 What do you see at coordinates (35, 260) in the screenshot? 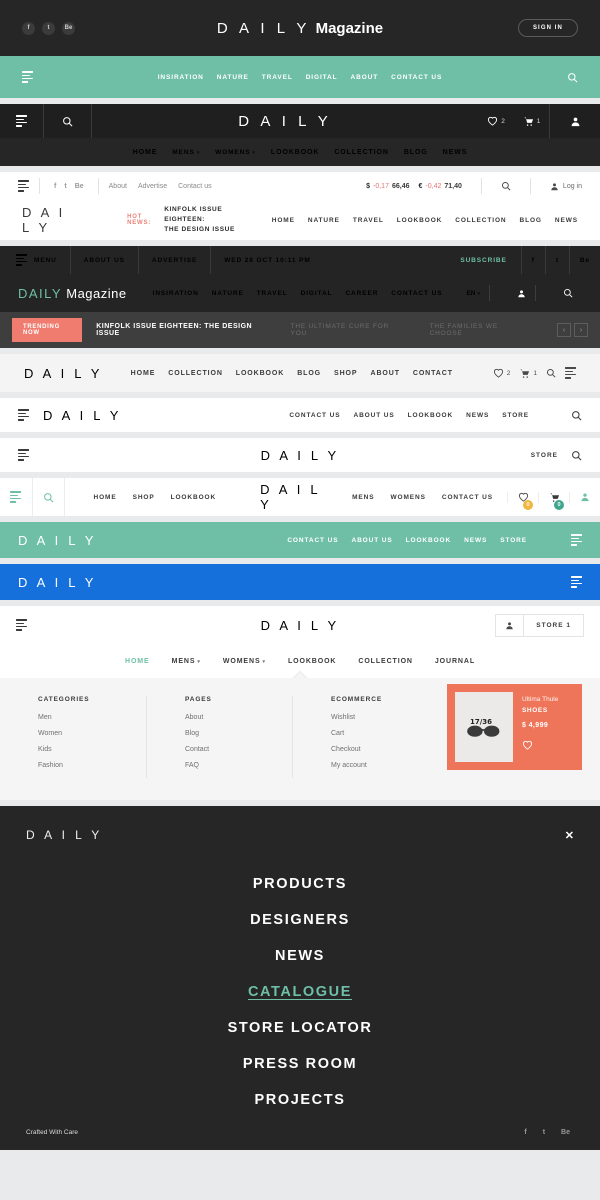
I see `menu-button: MENU` at bounding box center [35, 260].